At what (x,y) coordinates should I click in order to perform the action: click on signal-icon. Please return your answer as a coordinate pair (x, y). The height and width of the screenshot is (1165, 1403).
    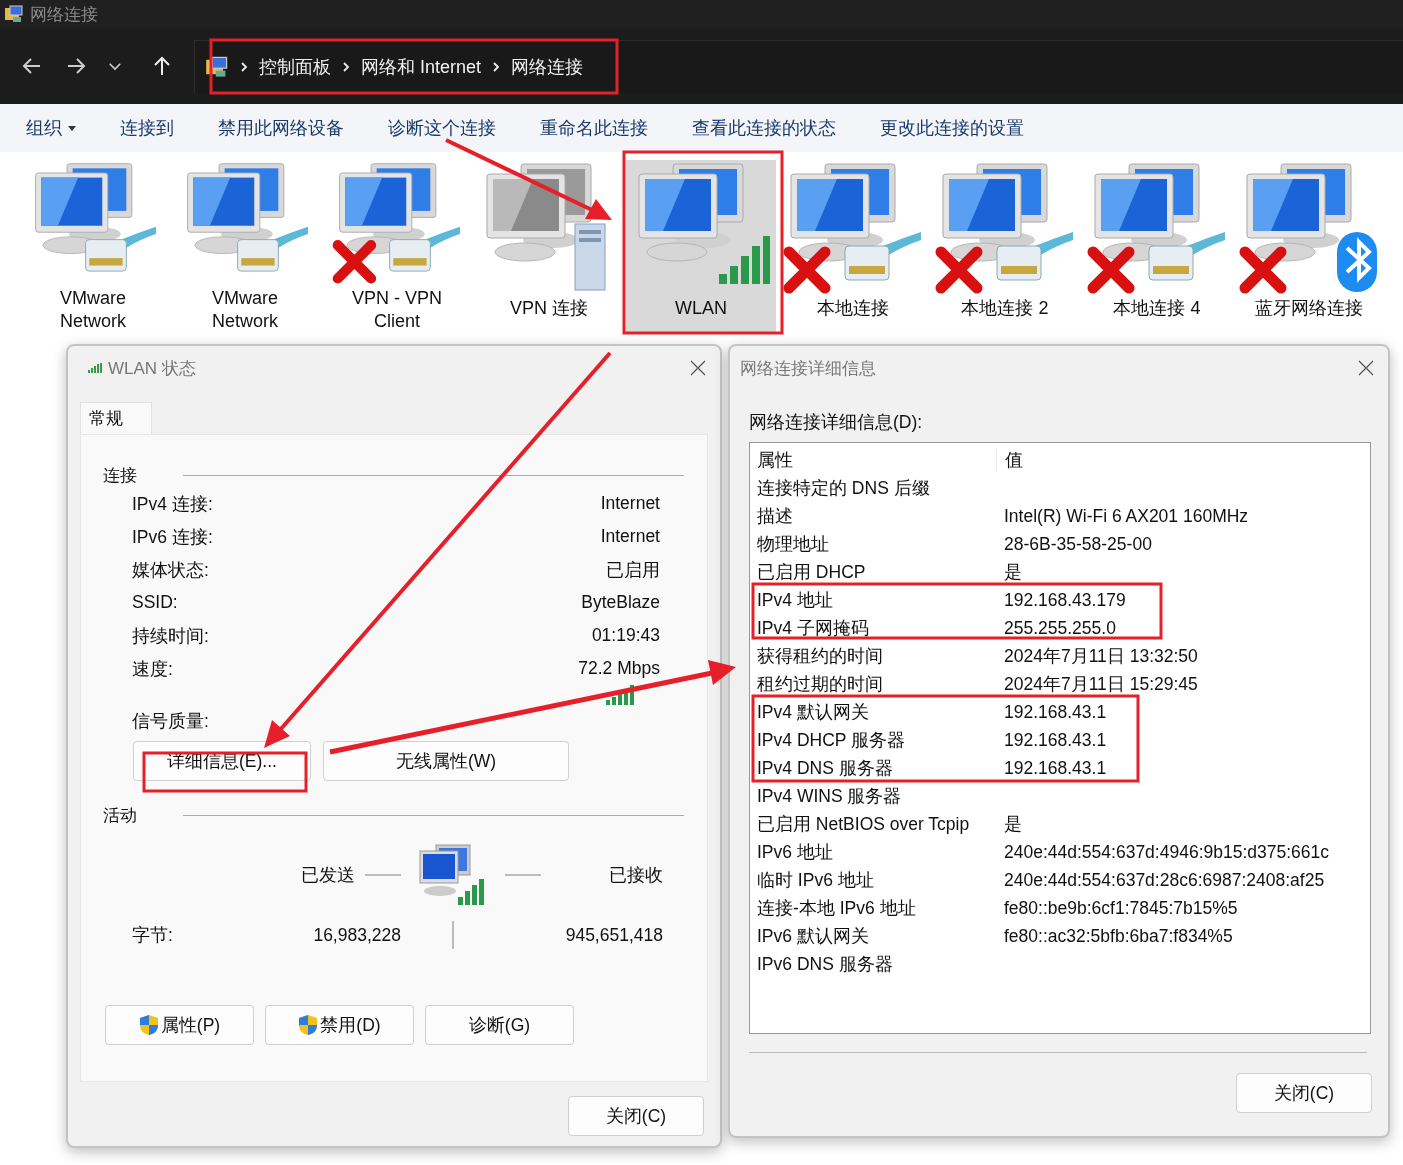
    Looking at the image, I should click on (95, 368).